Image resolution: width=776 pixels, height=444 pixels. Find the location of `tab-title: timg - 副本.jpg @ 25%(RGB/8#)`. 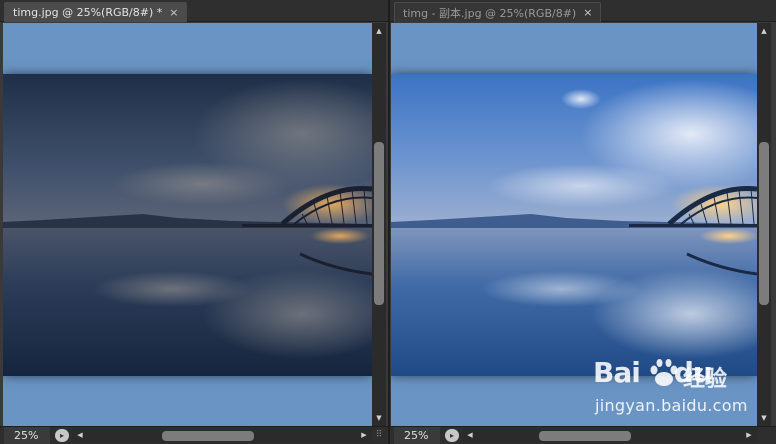

tab-title: timg - 副本.jpg @ 25%(RGB/8#) is located at coordinates (490, 13).